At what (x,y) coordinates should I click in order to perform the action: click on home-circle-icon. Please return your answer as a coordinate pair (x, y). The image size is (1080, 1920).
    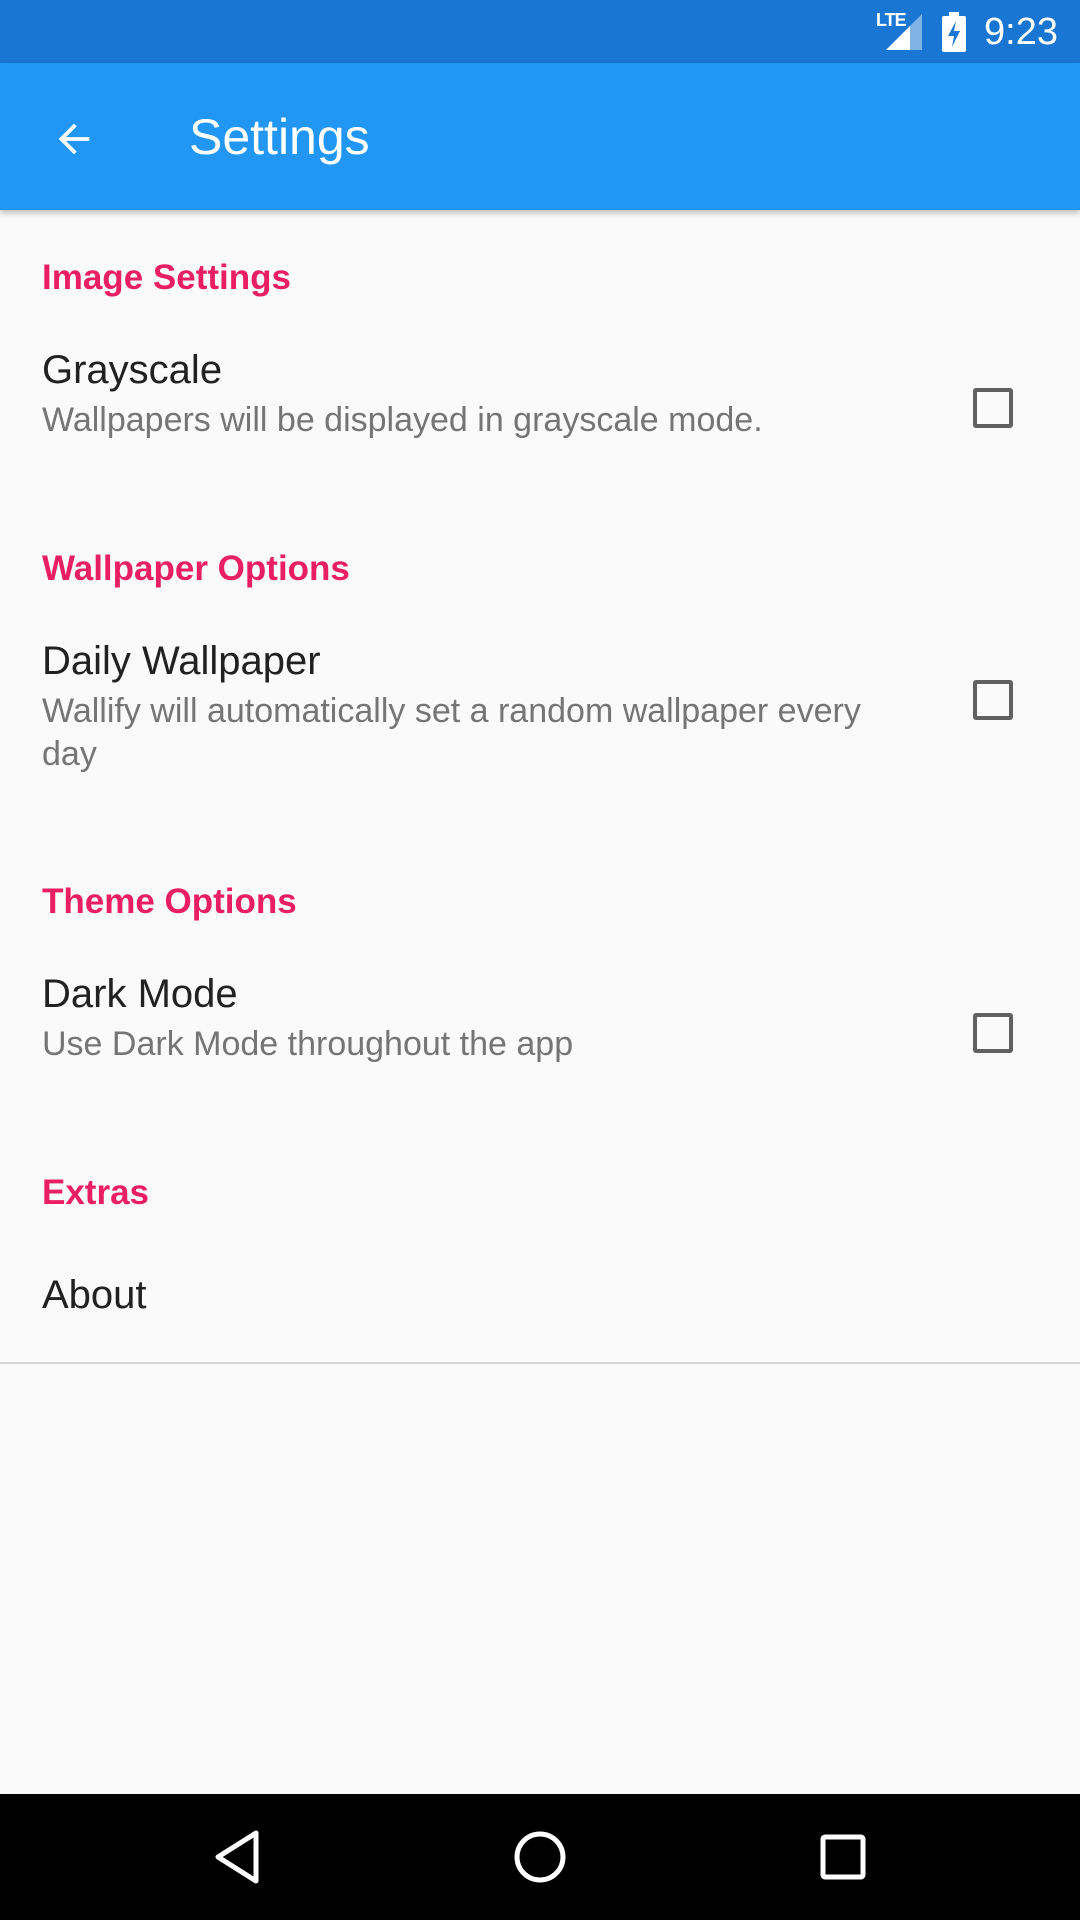
    Looking at the image, I should click on (540, 1857).